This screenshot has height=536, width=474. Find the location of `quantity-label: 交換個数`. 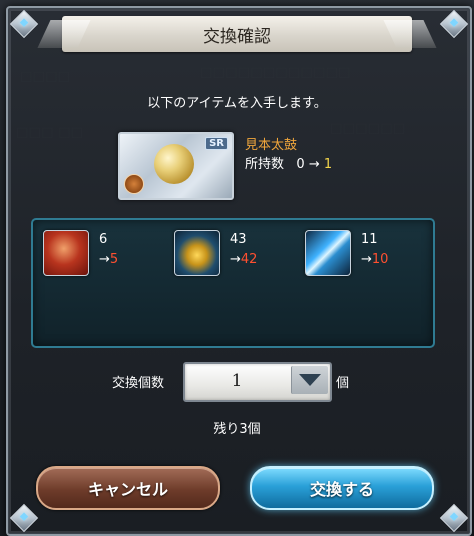

quantity-label: 交換個数 is located at coordinates (138, 383).